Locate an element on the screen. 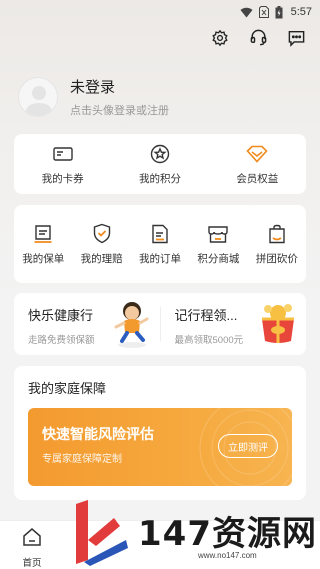 Image resolution: width=320 pixels, height=569 pixels. watermark: 147资源网 www.no147.com is located at coordinates (195, 533).